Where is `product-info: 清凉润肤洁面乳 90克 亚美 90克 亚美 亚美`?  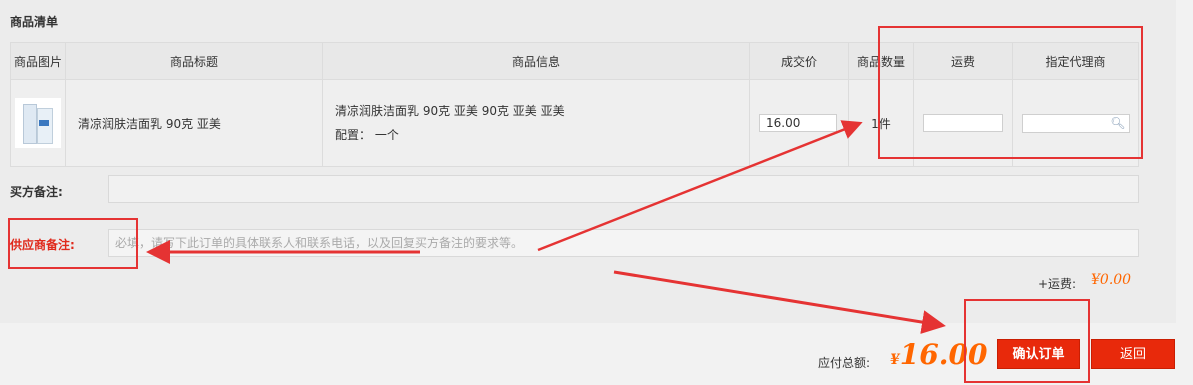 product-info: 清凉润肤洁面乳 90克 亚美 90克 亚美 亚美 is located at coordinates (450, 111).